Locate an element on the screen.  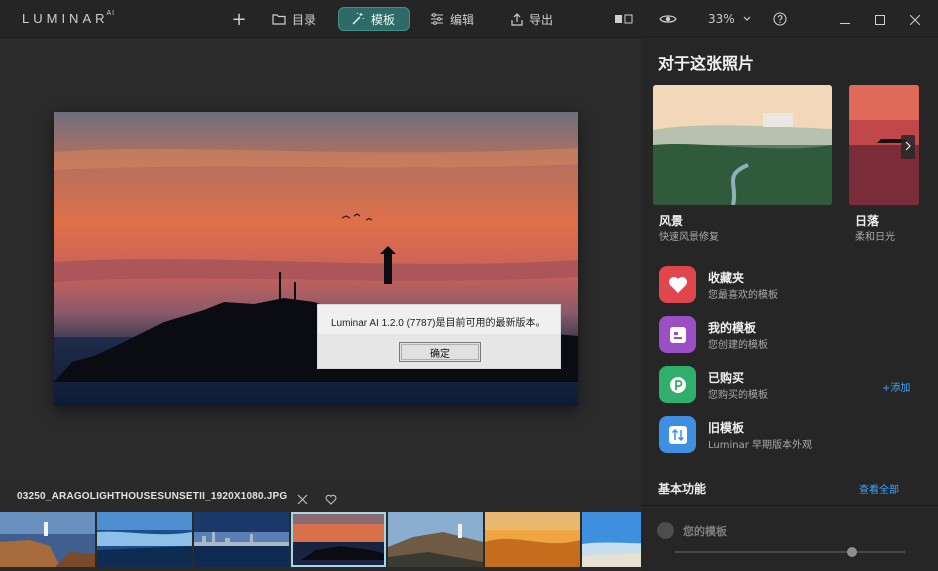
ok-button: 确定 is located at coordinates (440, 352).